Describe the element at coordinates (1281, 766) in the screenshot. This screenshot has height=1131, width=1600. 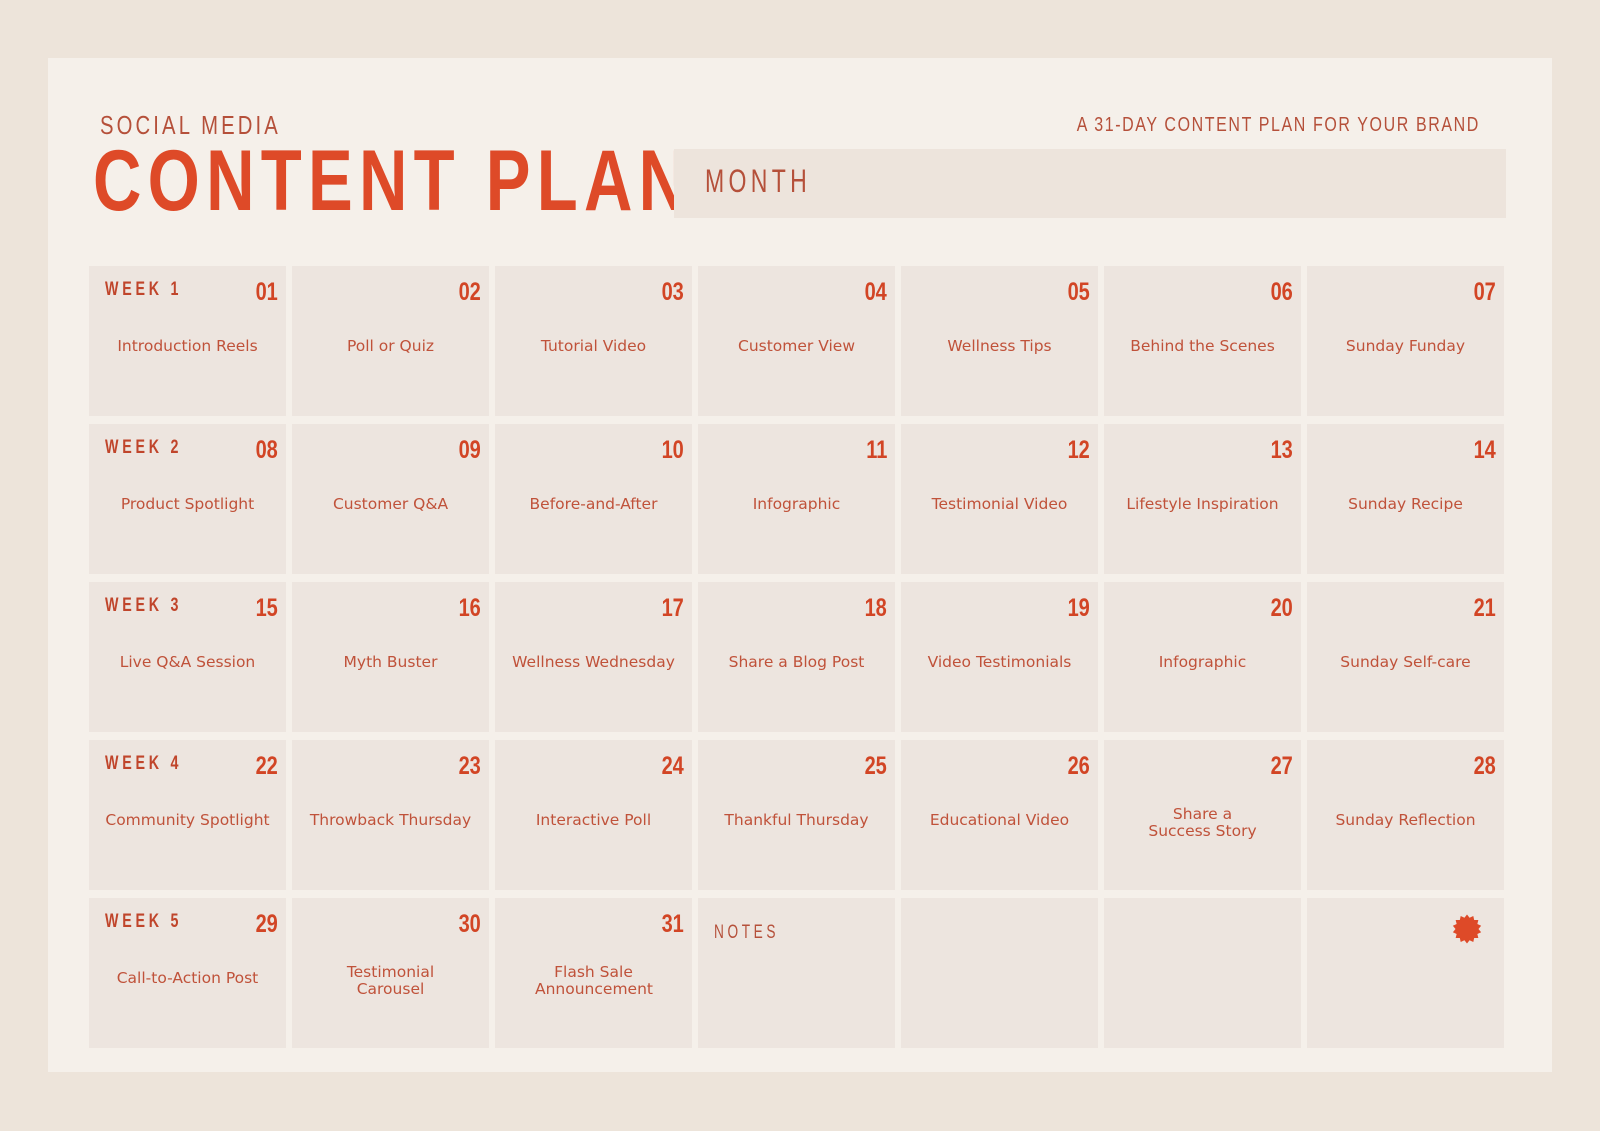
I see `day-number: 27` at that location.